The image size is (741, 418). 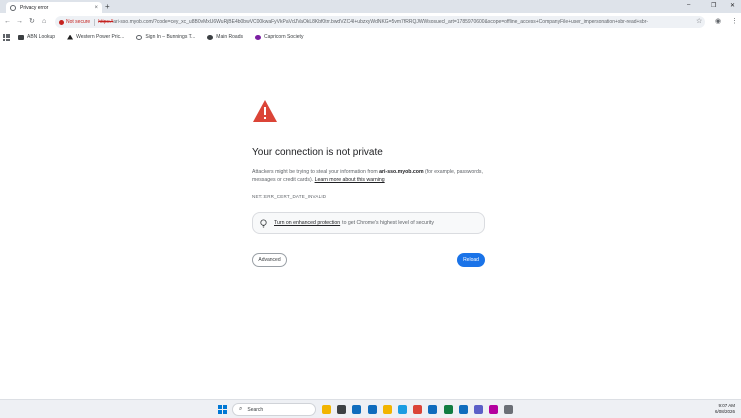 I want to click on warning-triangle-icon, so click(x=265, y=111).